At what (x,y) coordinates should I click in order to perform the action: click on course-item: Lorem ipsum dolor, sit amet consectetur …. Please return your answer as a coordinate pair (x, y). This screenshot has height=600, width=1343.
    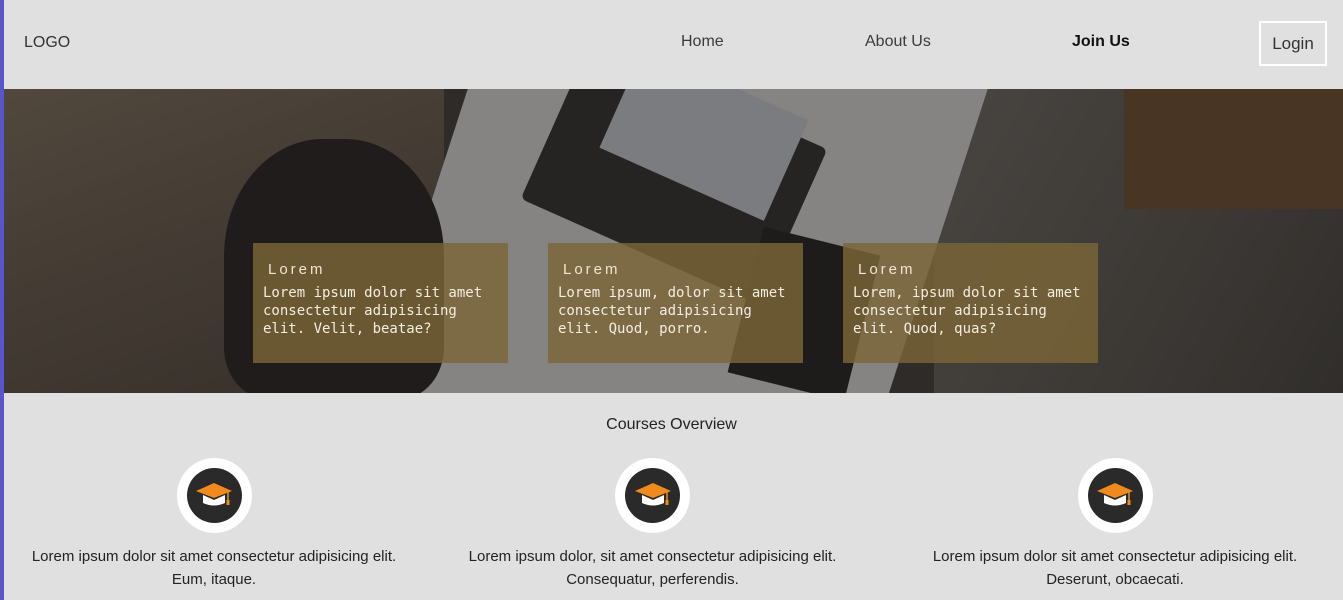
    Looking at the image, I should click on (652, 524).